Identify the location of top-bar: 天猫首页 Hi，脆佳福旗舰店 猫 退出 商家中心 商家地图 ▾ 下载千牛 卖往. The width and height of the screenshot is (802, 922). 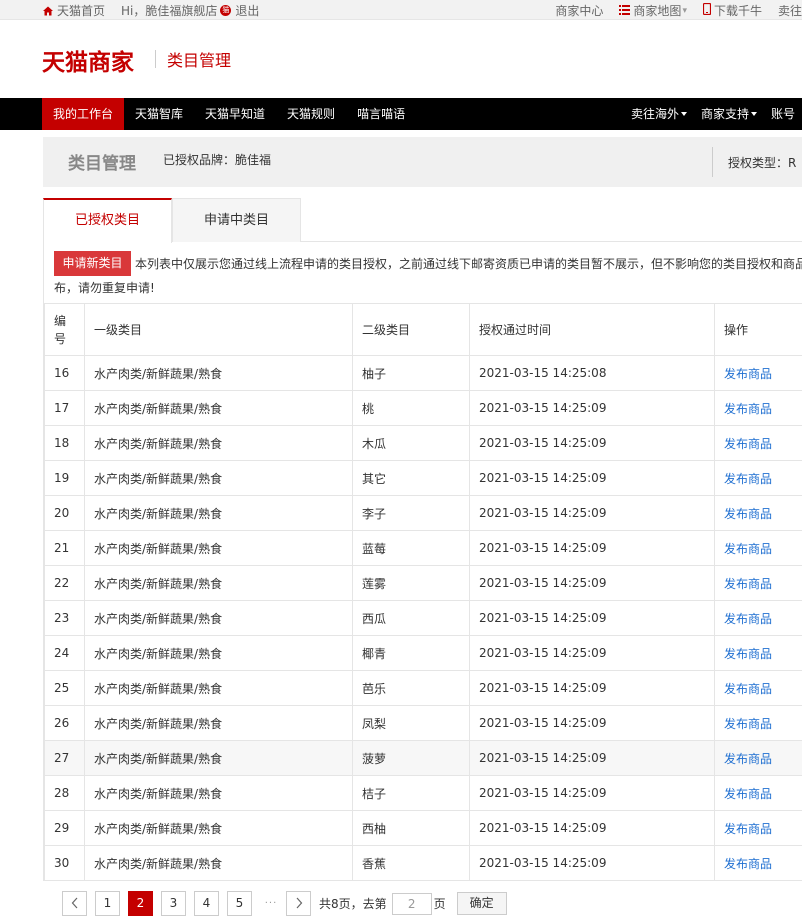
(401, 10).